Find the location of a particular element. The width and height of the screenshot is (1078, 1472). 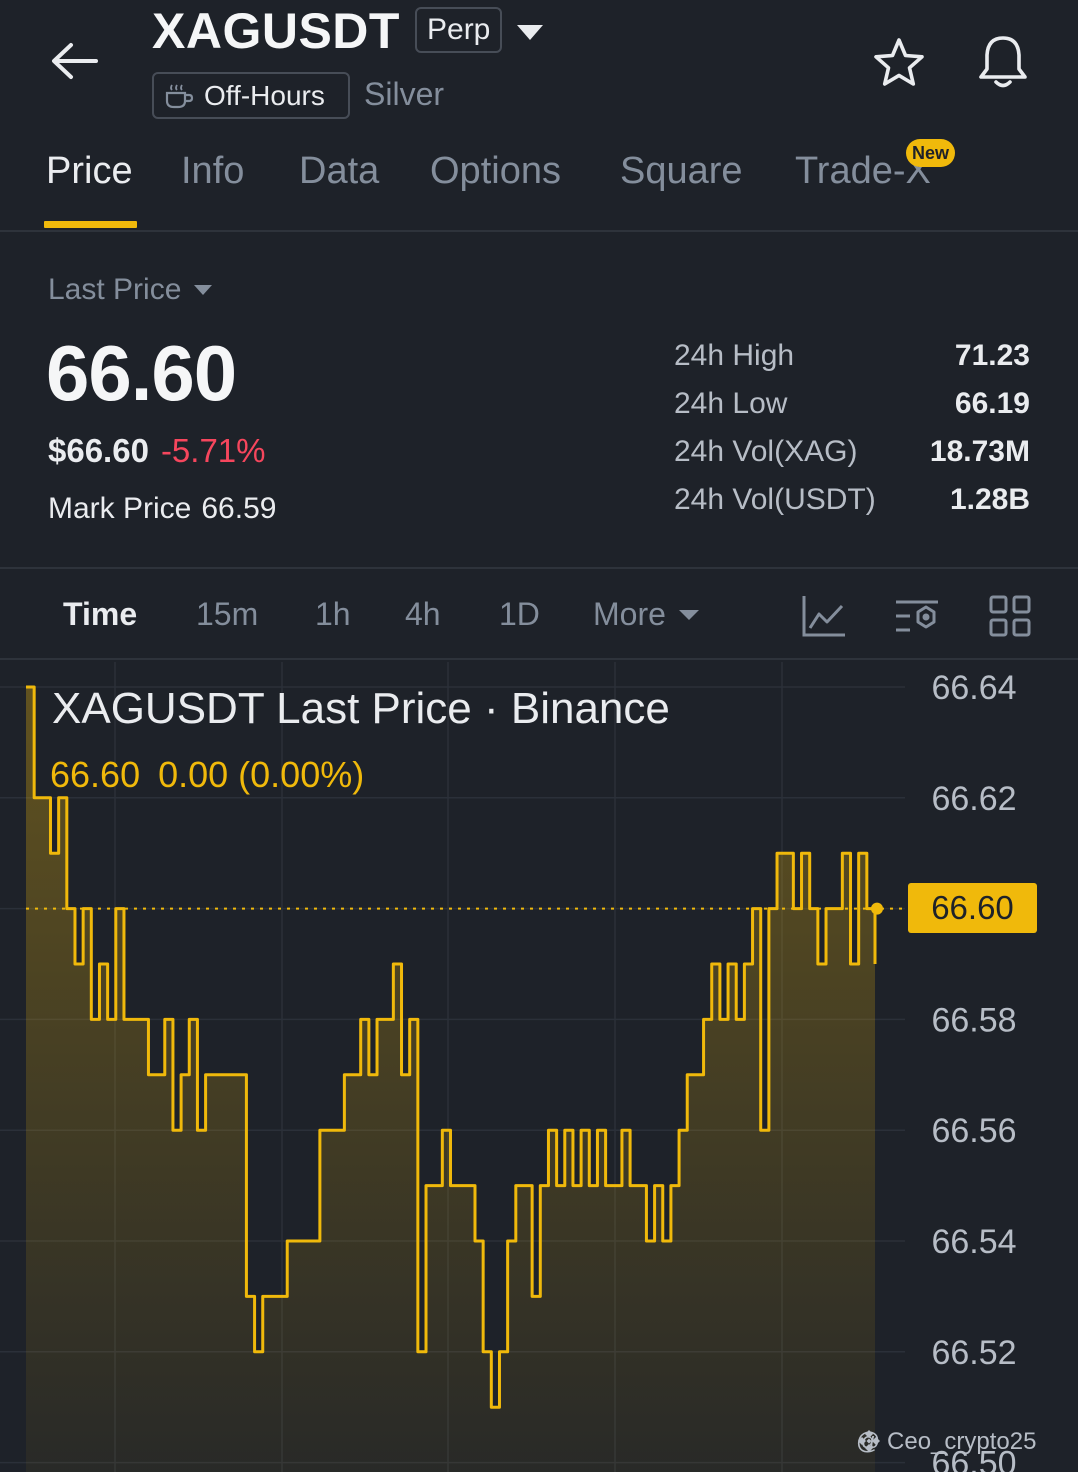

interval-more-dropdown: More is located at coordinates (646, 614).